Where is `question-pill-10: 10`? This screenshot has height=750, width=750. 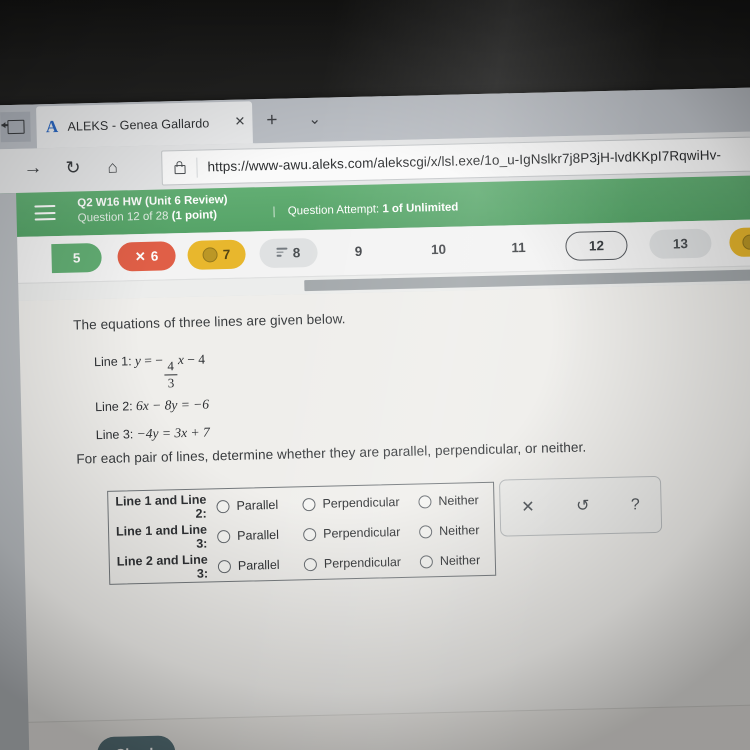
question-pill-10: 10 is located at coordinates (438, 249).